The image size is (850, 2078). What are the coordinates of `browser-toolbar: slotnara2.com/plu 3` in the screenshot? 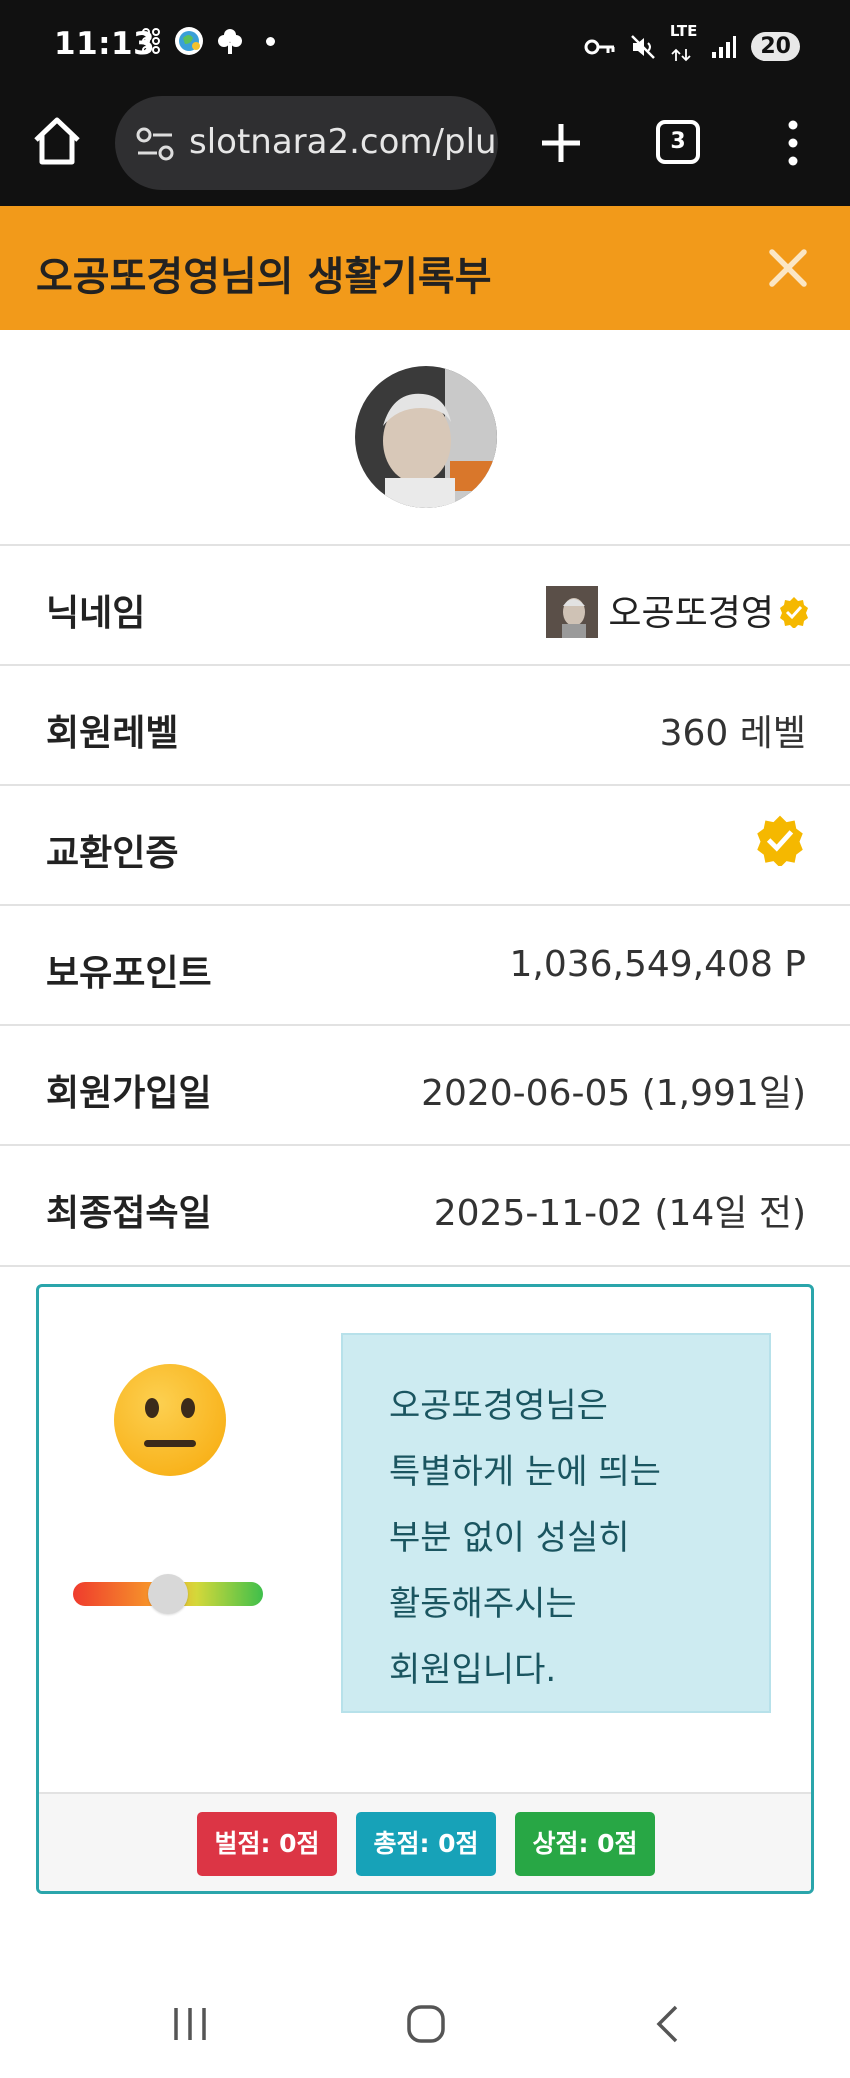 It's located at (425, 148).